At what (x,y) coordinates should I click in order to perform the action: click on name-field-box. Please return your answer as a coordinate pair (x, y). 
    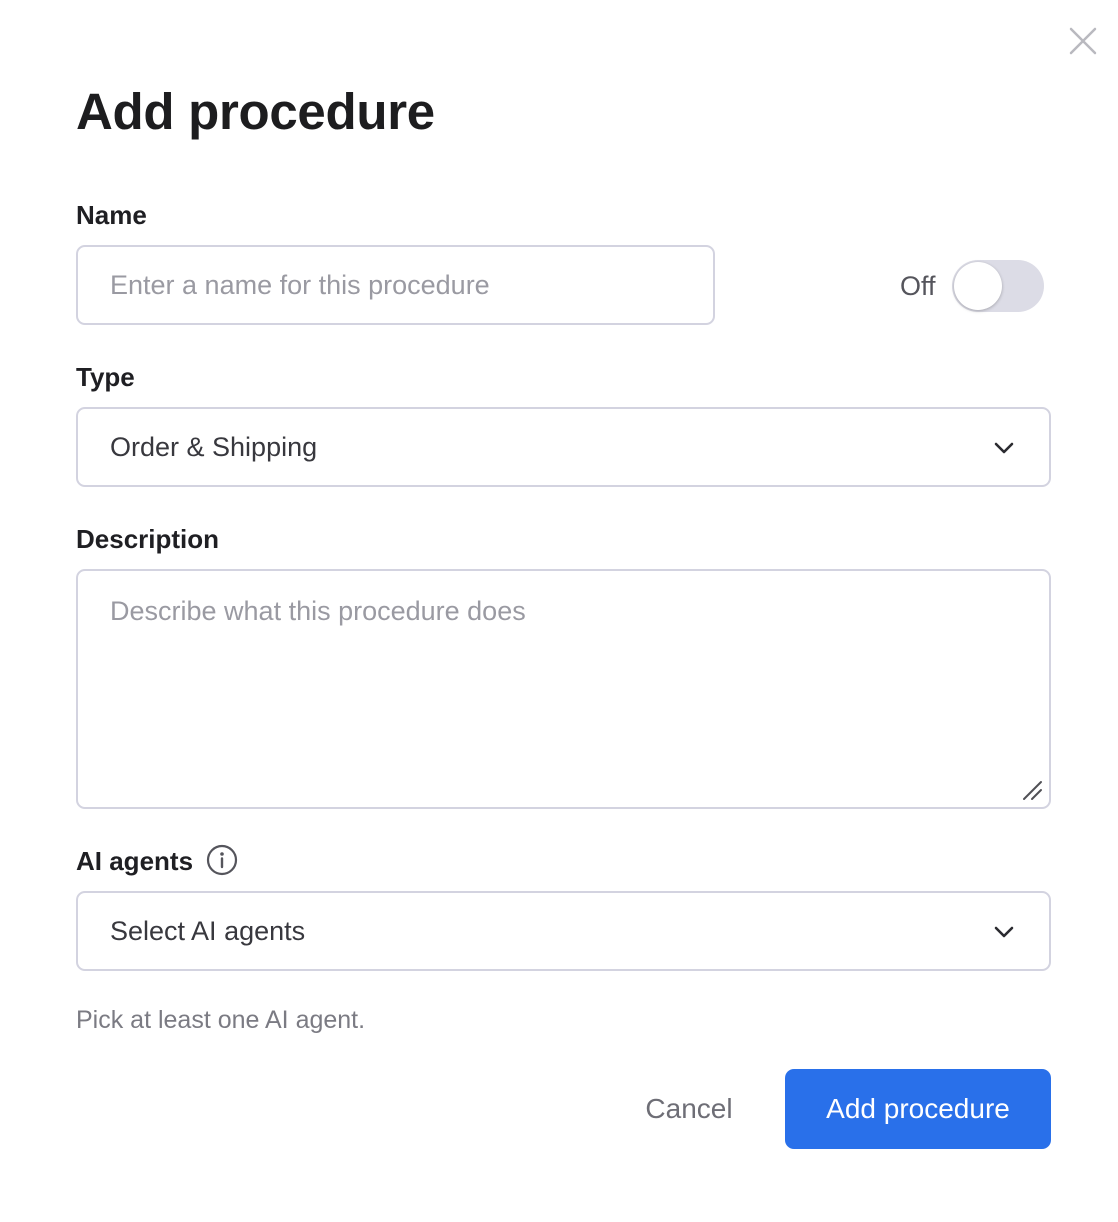
    Looking at the image, I should click on (395, 285).